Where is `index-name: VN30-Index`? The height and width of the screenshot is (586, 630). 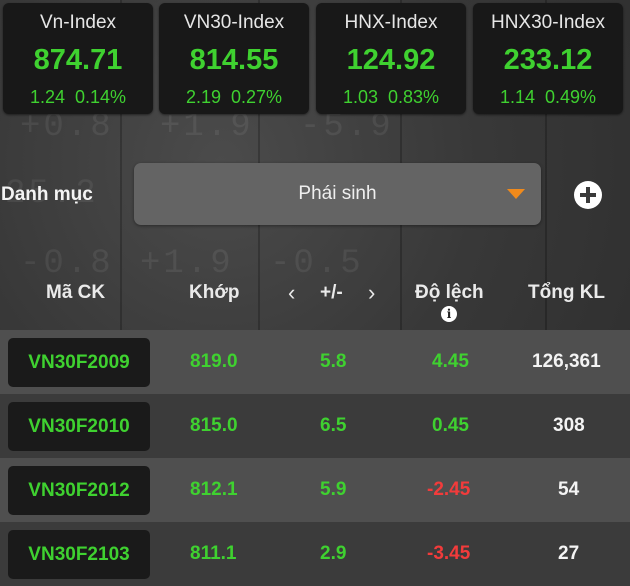 index-name: VN30-Index is located at coordinates (234, 22).